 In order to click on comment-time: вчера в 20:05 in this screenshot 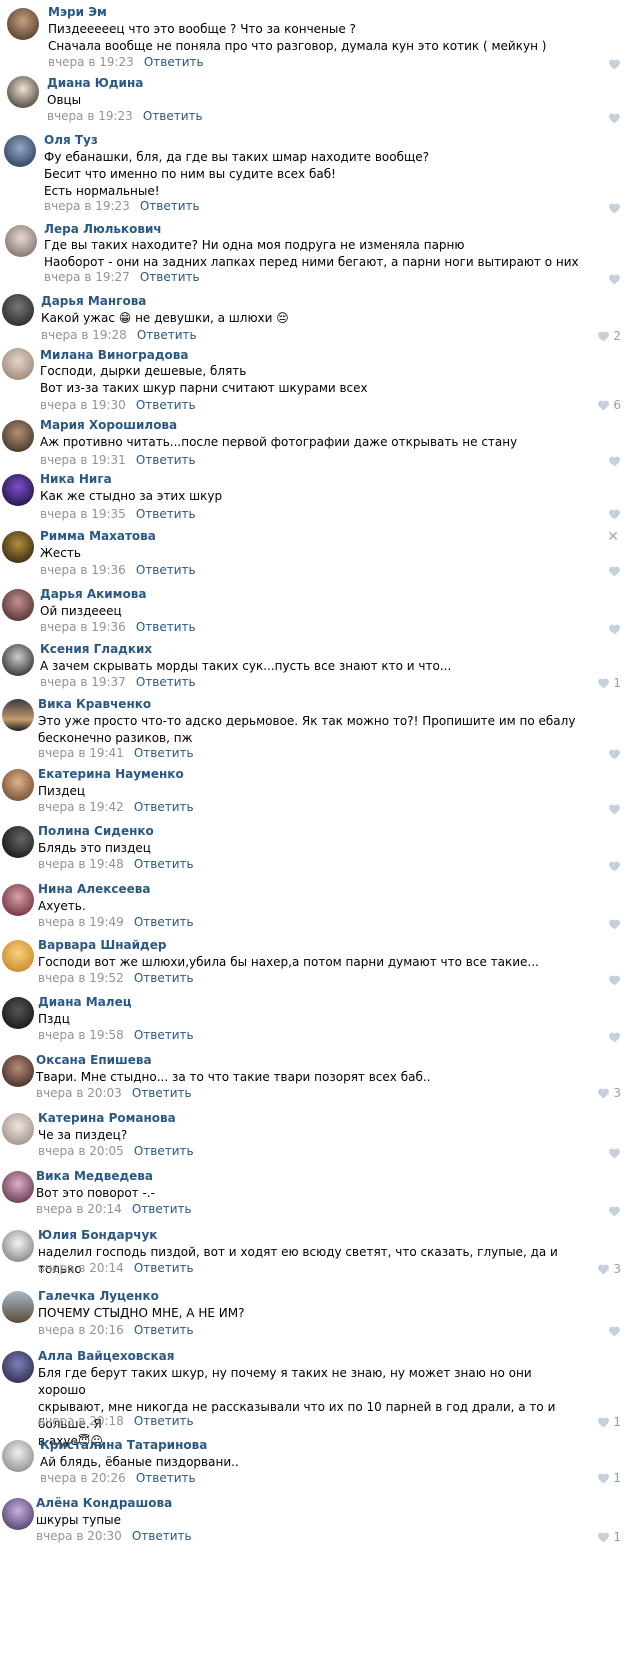, I will do `click(81, 1151)`.